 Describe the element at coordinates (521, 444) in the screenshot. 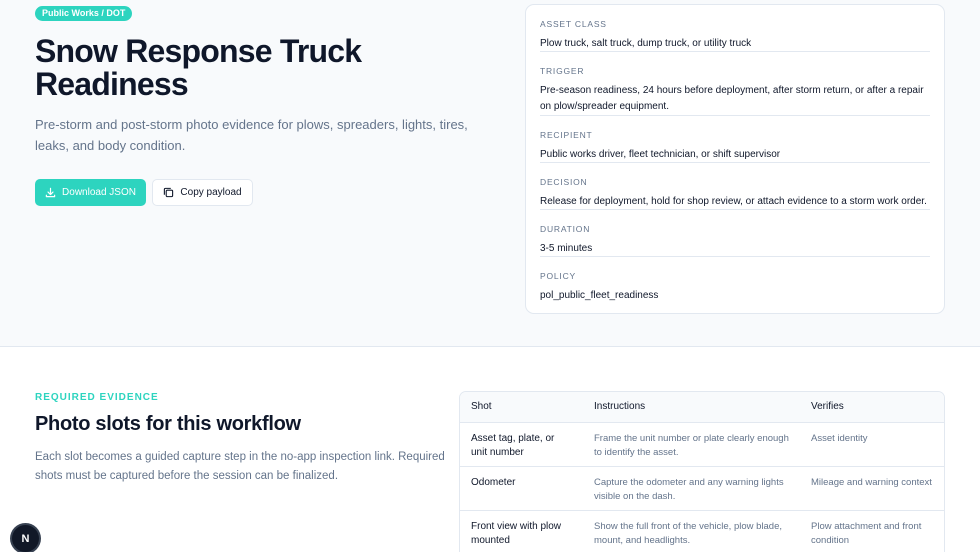

I see `shot-cell: Asset tag, plate, or unit number` at that location.